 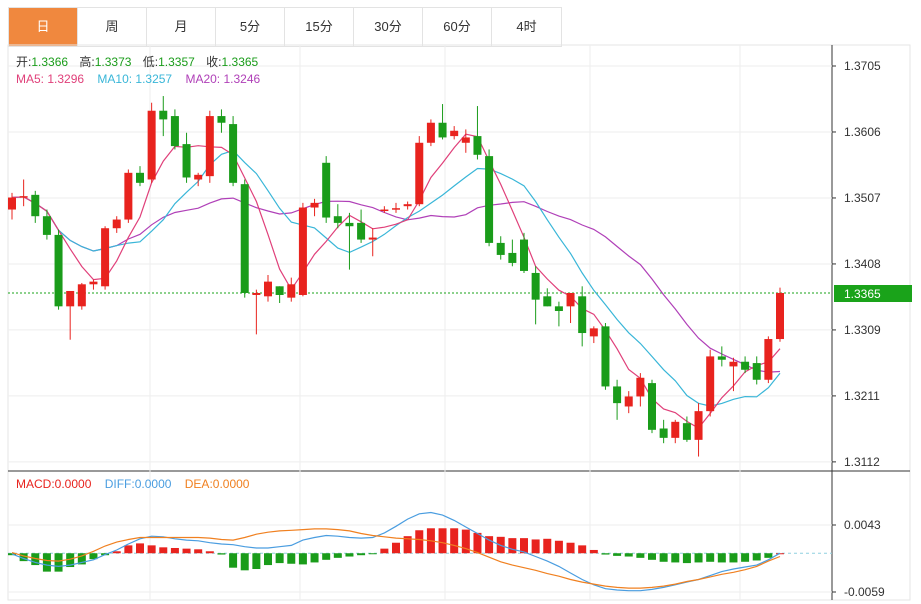 What do you see at coordinates (864, 592) in the screenshot?
I see `macd-tick-label: -0.0059` at bounding box center [864, 592].